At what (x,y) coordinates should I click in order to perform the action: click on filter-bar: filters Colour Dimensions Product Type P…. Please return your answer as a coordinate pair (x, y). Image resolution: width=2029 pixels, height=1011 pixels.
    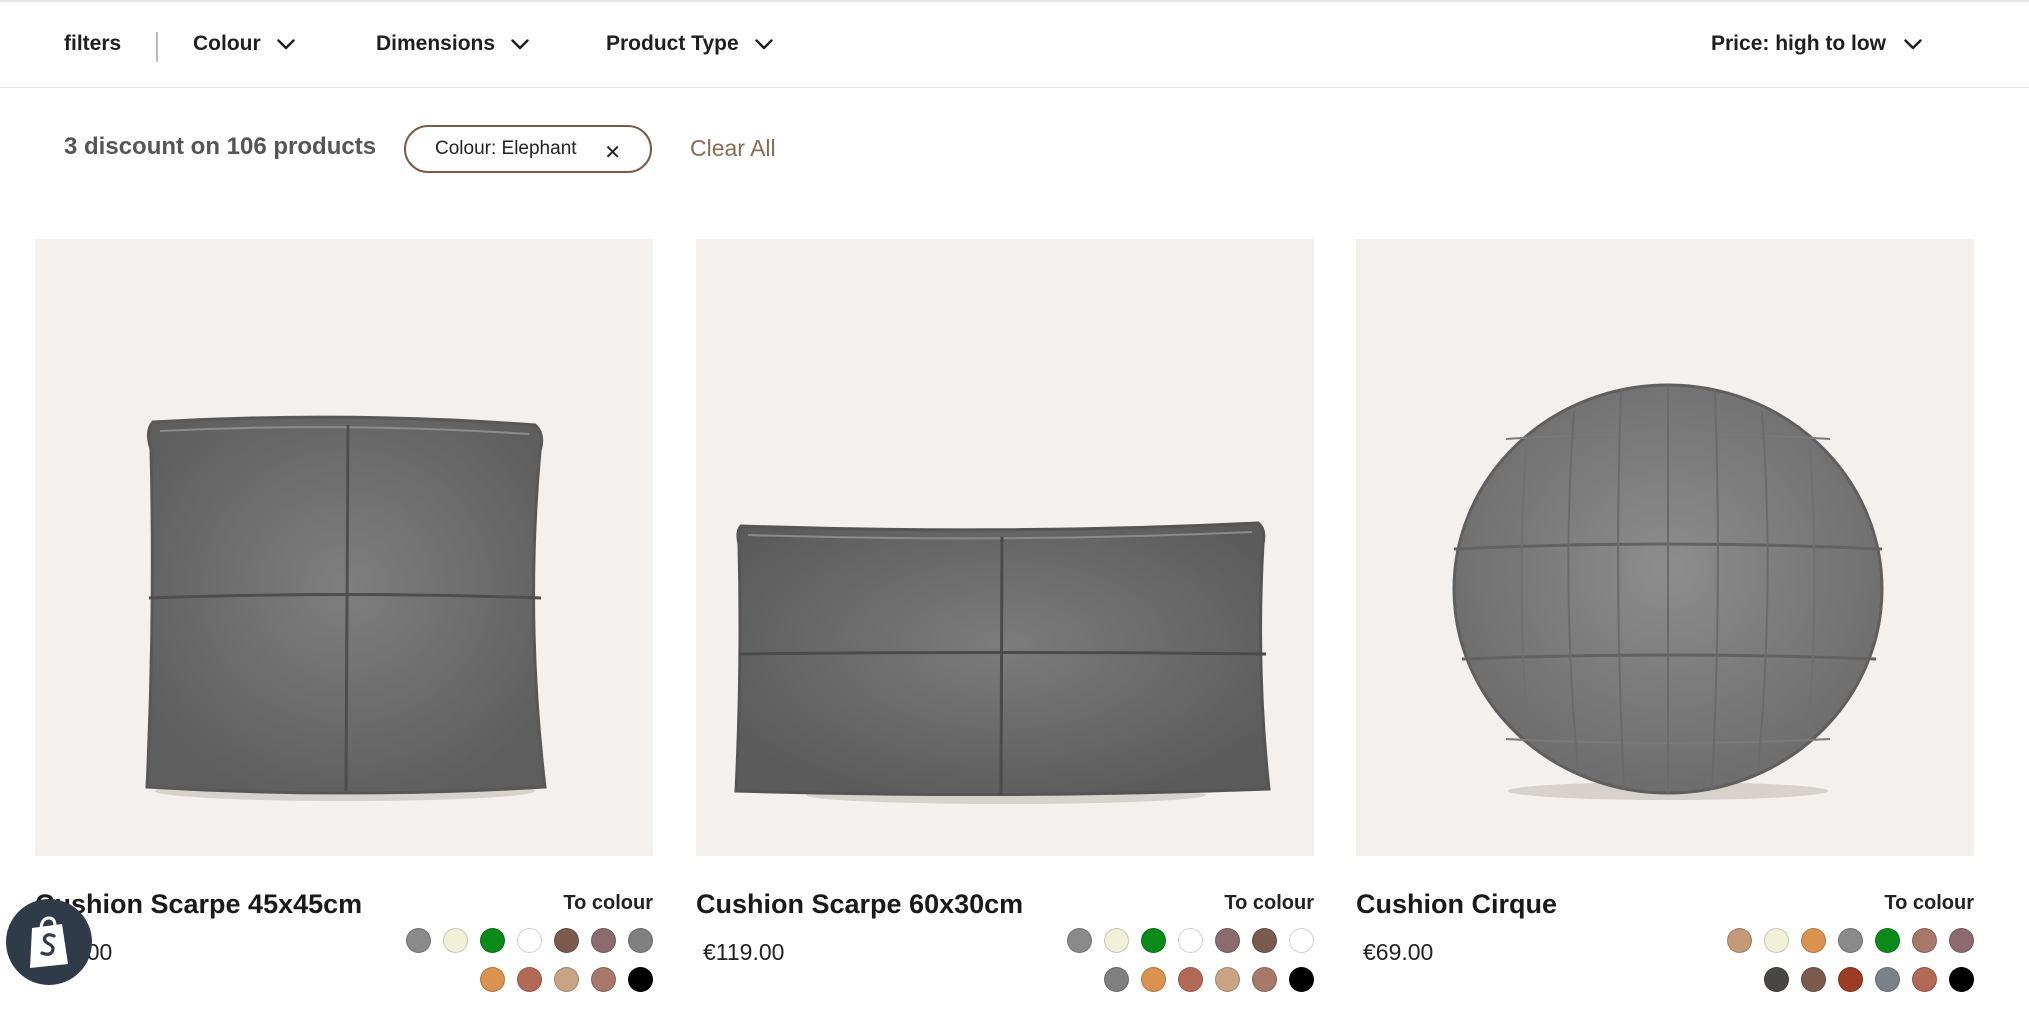
    Looking at the image, I should click on (1014, 45).